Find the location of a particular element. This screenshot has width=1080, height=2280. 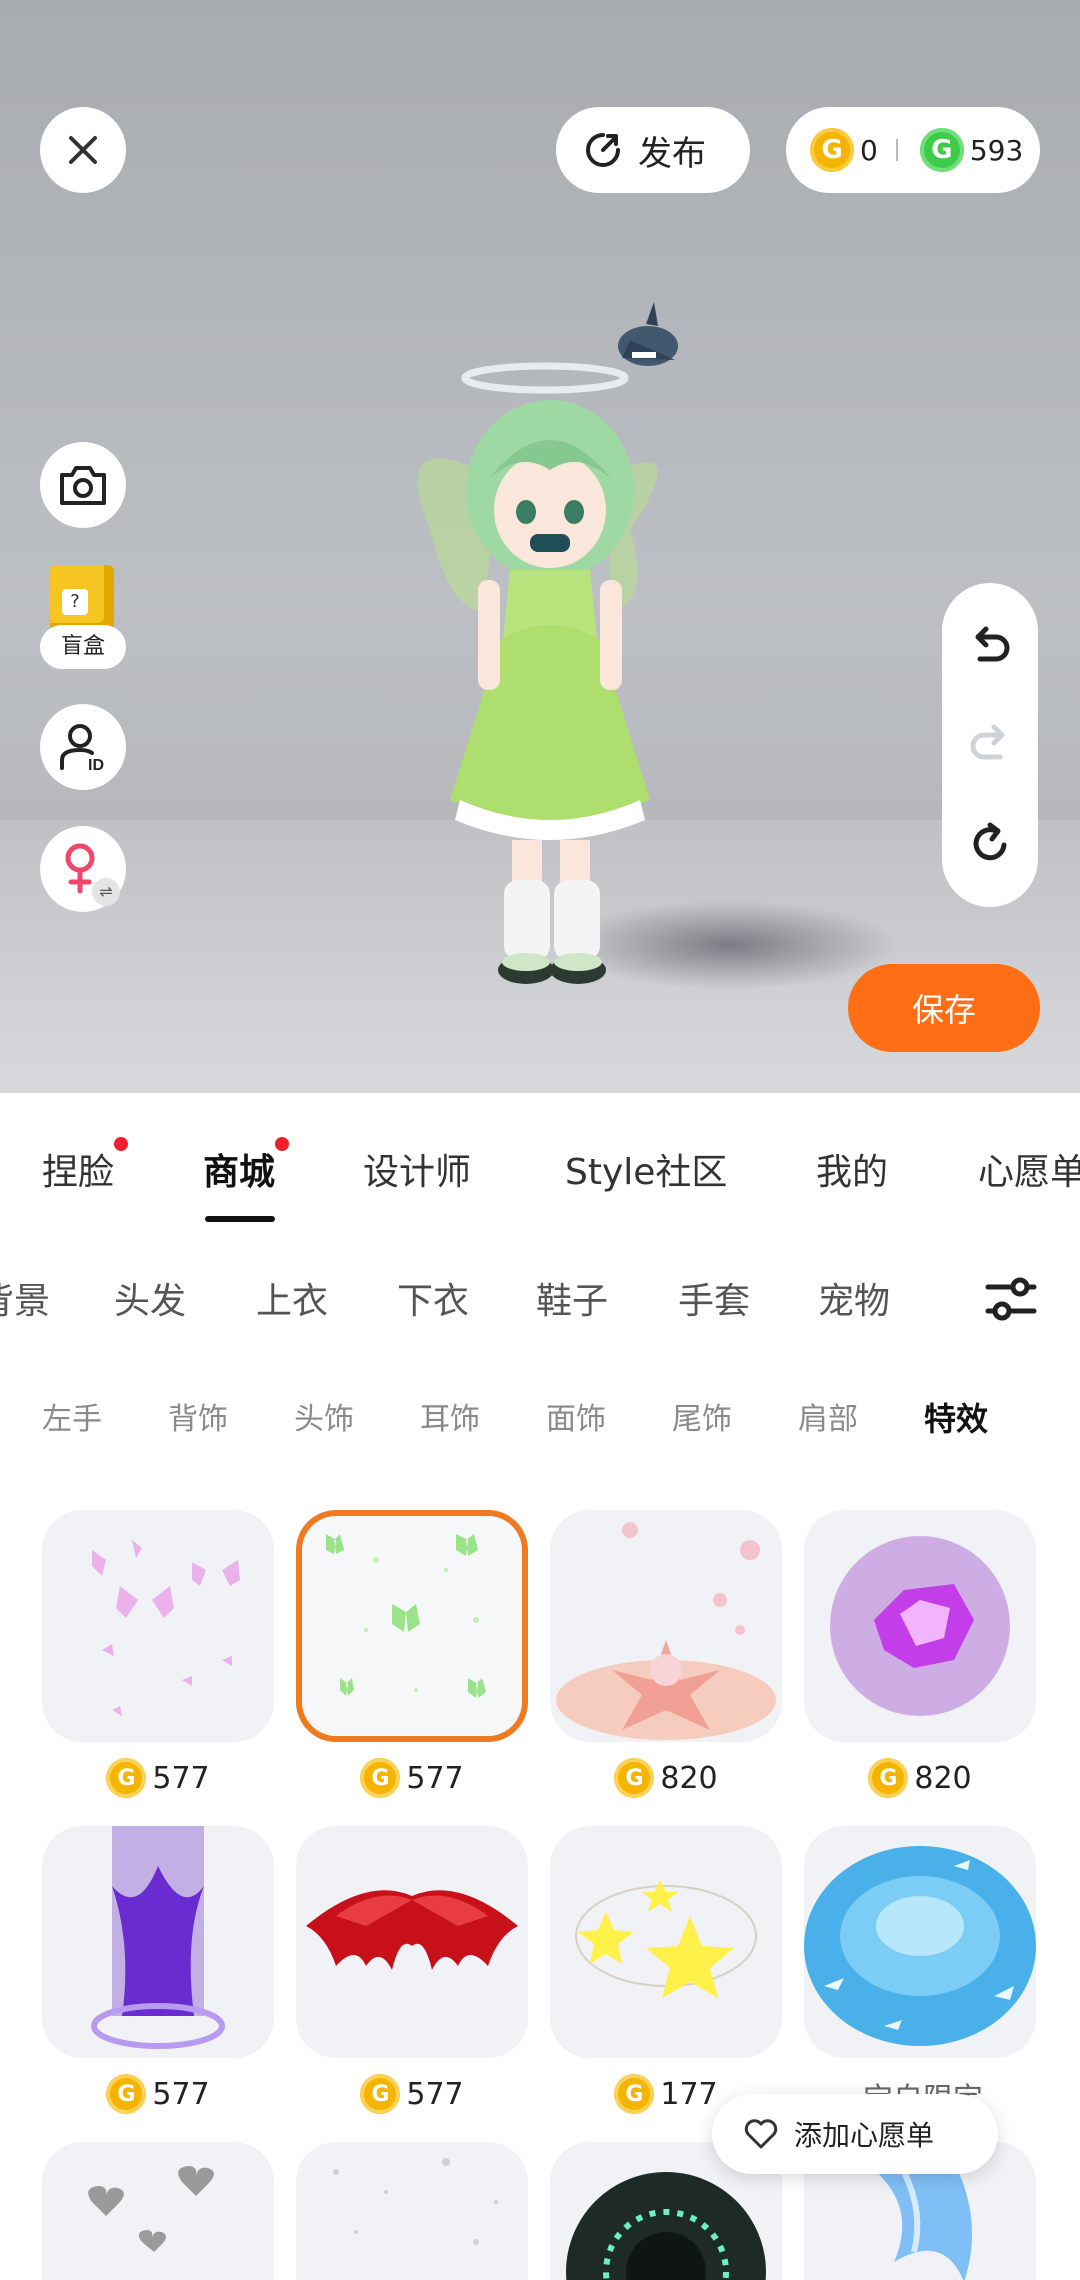

blindbox-icon: ? is located at coordinates (82, 598).